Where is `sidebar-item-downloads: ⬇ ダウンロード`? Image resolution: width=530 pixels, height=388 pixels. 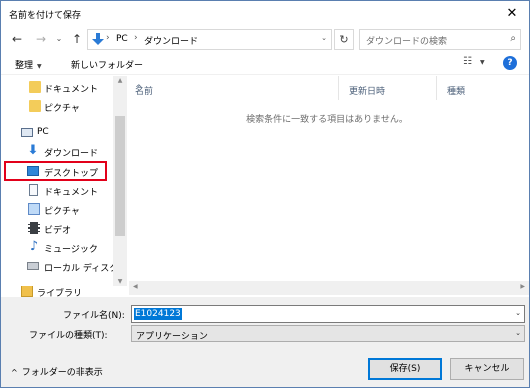 sidebar-item-downloads: ⬇ ダウンロード is located at coordinates (57, 151).